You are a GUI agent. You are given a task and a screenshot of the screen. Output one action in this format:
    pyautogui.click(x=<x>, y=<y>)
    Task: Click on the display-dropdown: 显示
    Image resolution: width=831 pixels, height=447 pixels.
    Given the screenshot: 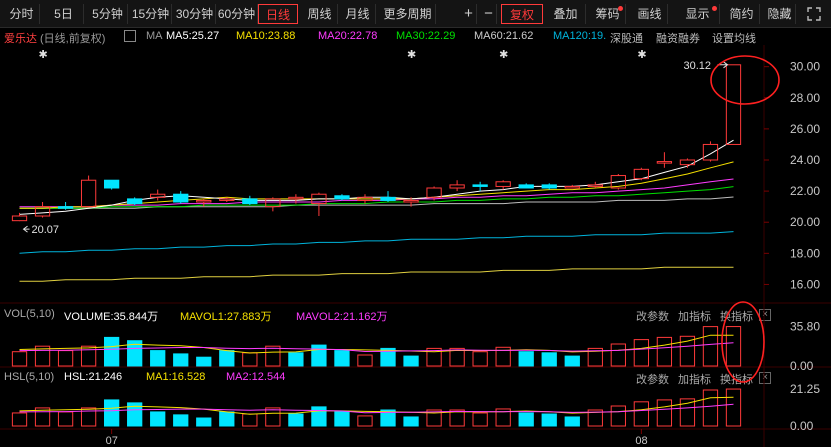 What is the action you would take?
    pyautogui.click(x=698, y=14)
    